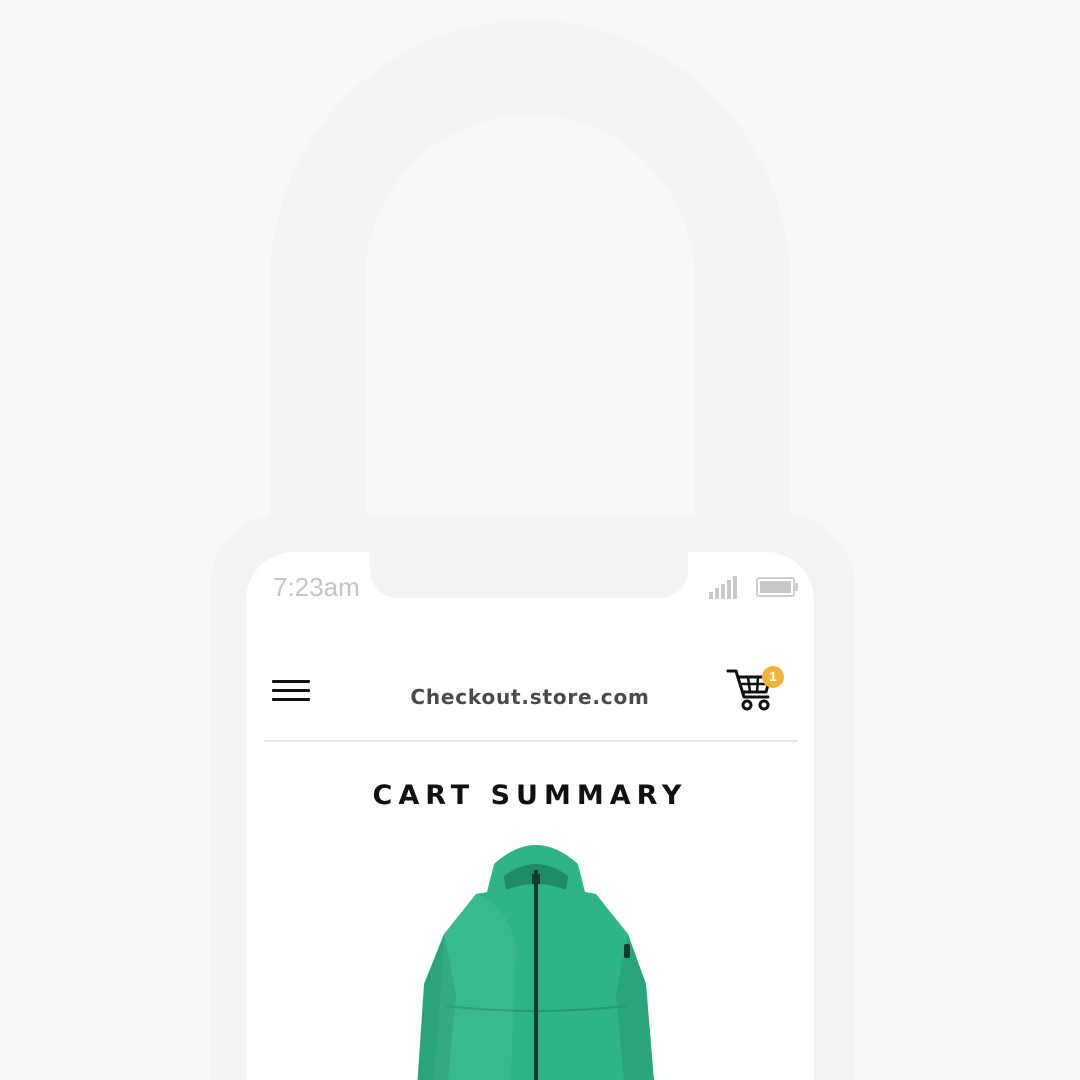 The image size is (1080, 1080). What do you see at coordinates (530, 795) in the screenshot?
I see `page-title: CART SUMMARY` at bounding box center [530, 795].